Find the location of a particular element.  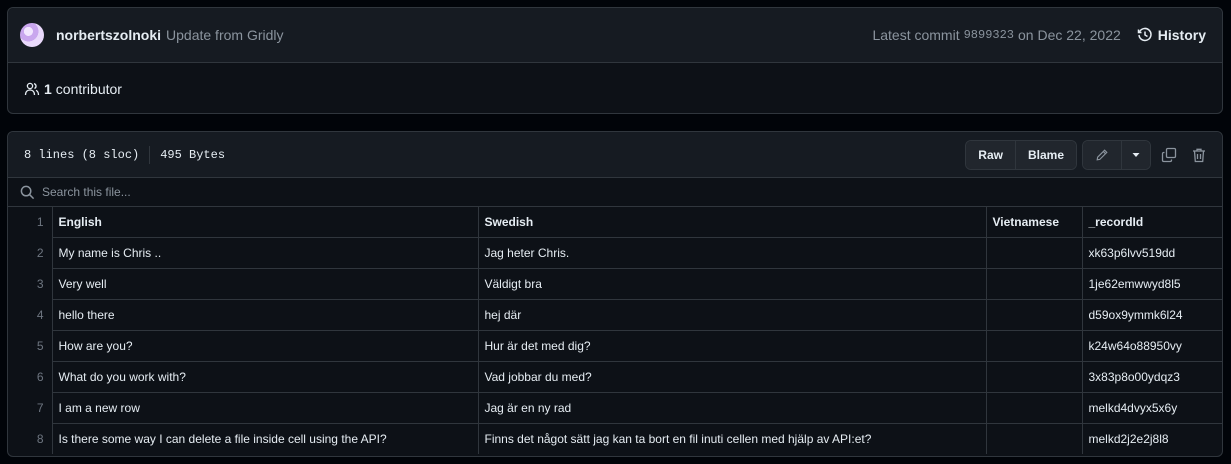

table-cell: melkd4dvyx5x6y is located at coordinates (1151, 408).